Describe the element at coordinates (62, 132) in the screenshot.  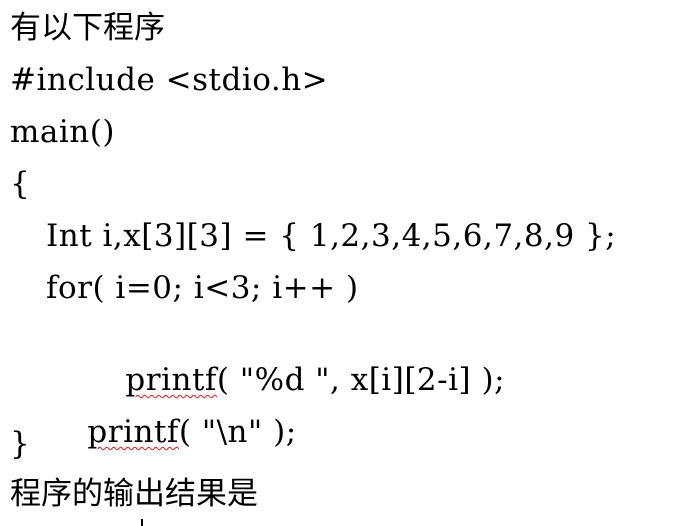
I see `code-line-main: main()` at that location.